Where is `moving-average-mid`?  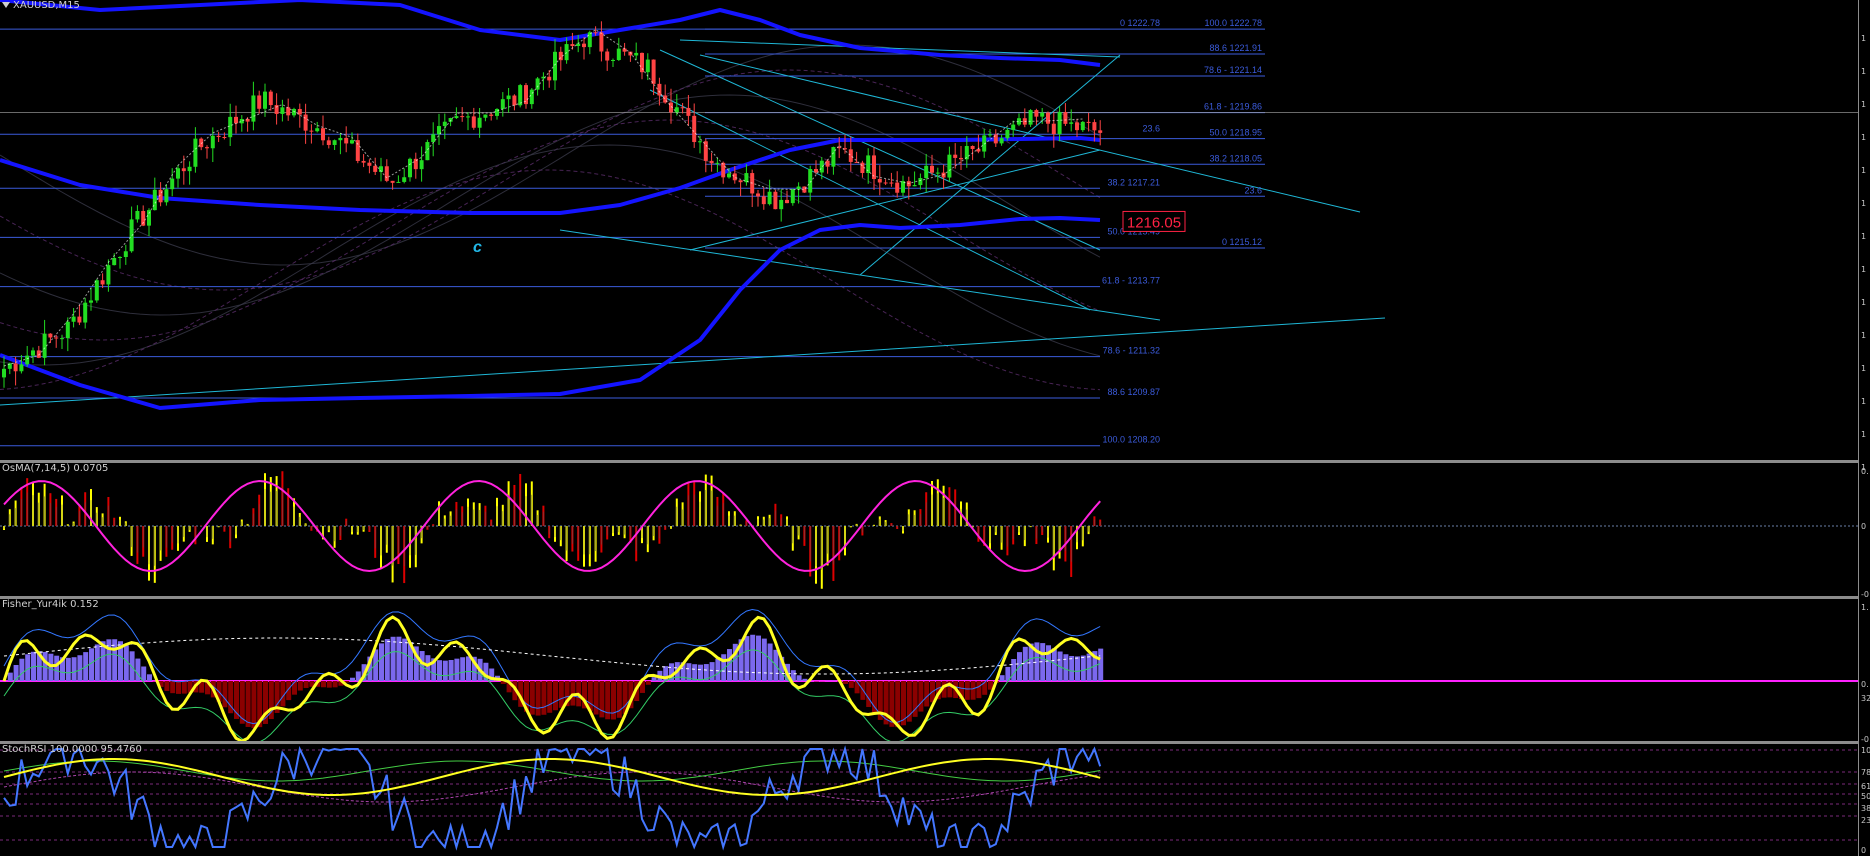 moving-average-mid is located at coordinates (550, 313).